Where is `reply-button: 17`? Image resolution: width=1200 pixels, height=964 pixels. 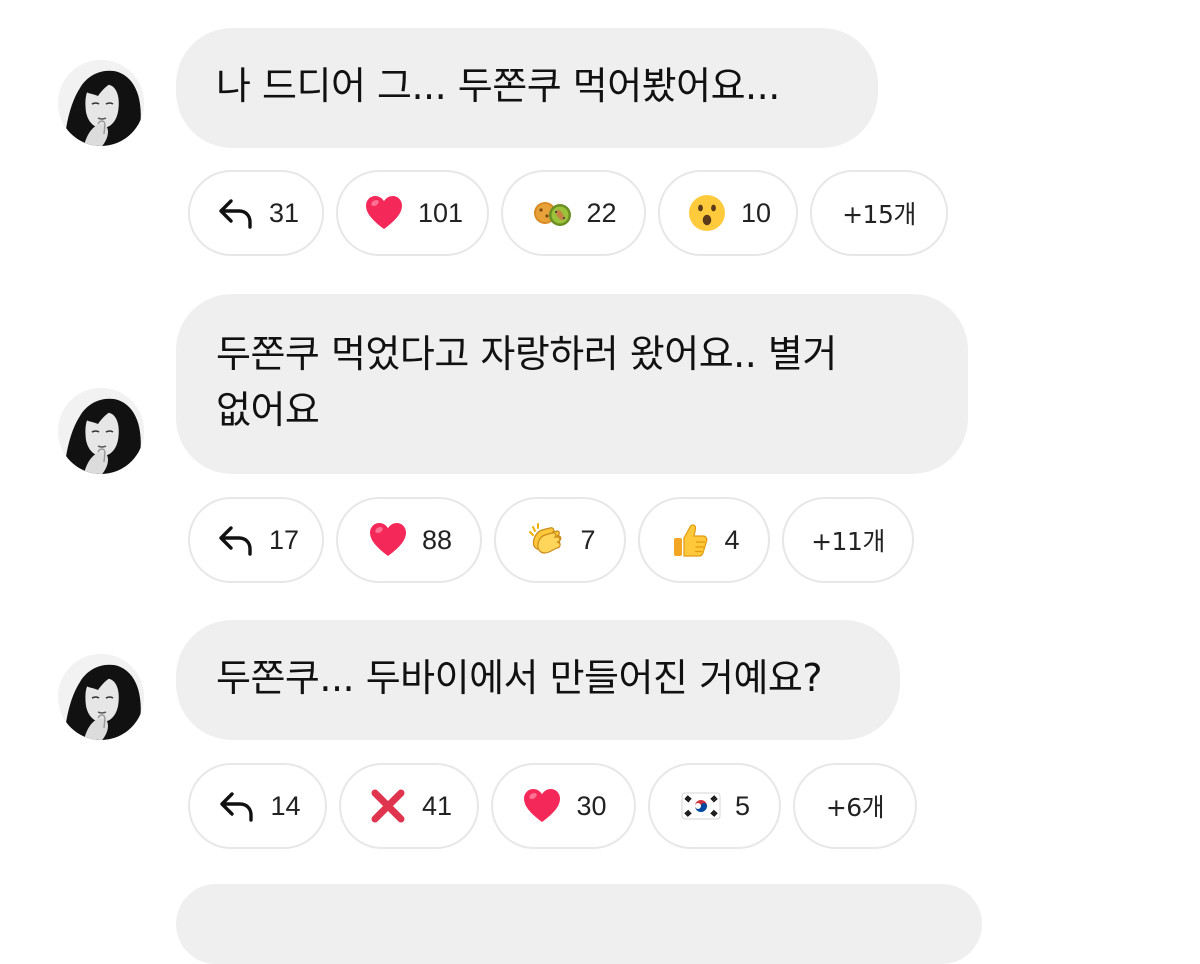 reply-button: 17 is located at coordinates (256, 540).